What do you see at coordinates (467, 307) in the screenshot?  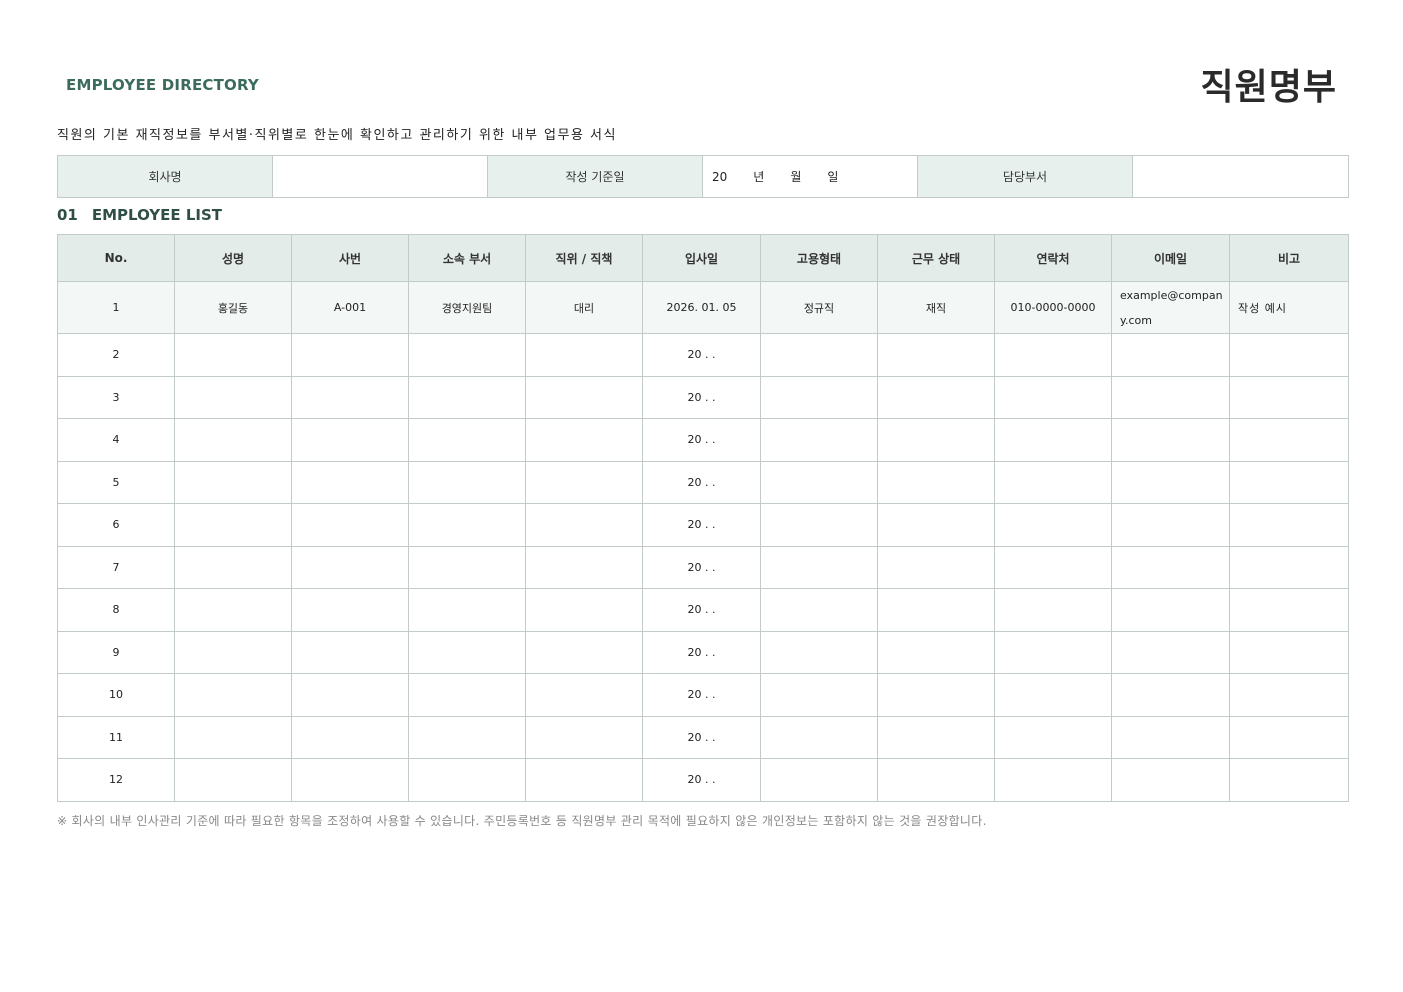 I see `cell-department: 경영지원팀` at bounding box center [467, 307].